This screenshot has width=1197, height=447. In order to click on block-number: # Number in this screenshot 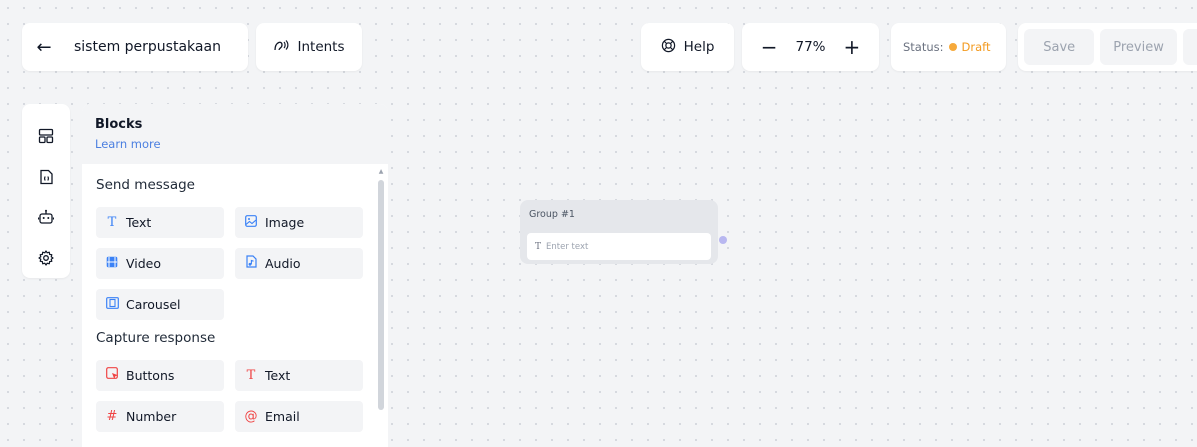, I will do `click(160, 416)`.